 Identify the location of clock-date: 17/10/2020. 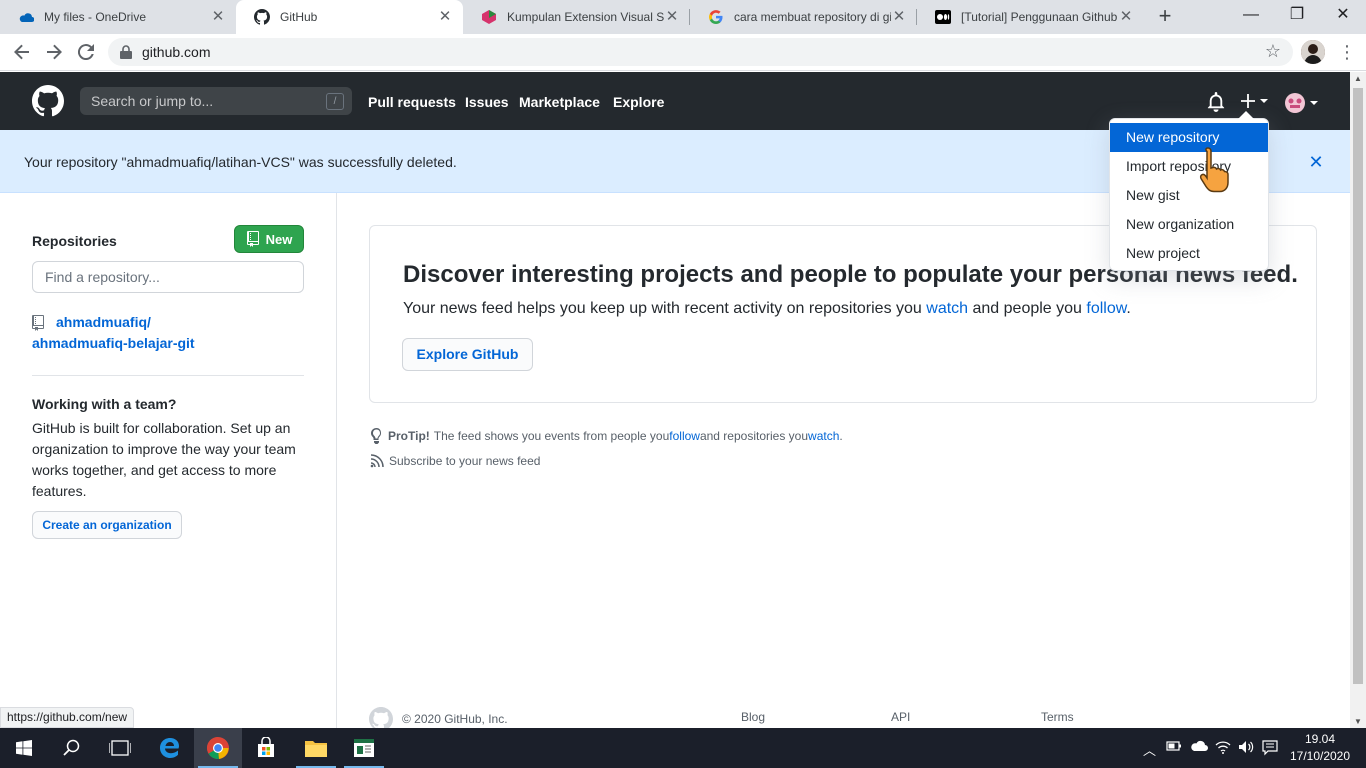
(1320, 756).